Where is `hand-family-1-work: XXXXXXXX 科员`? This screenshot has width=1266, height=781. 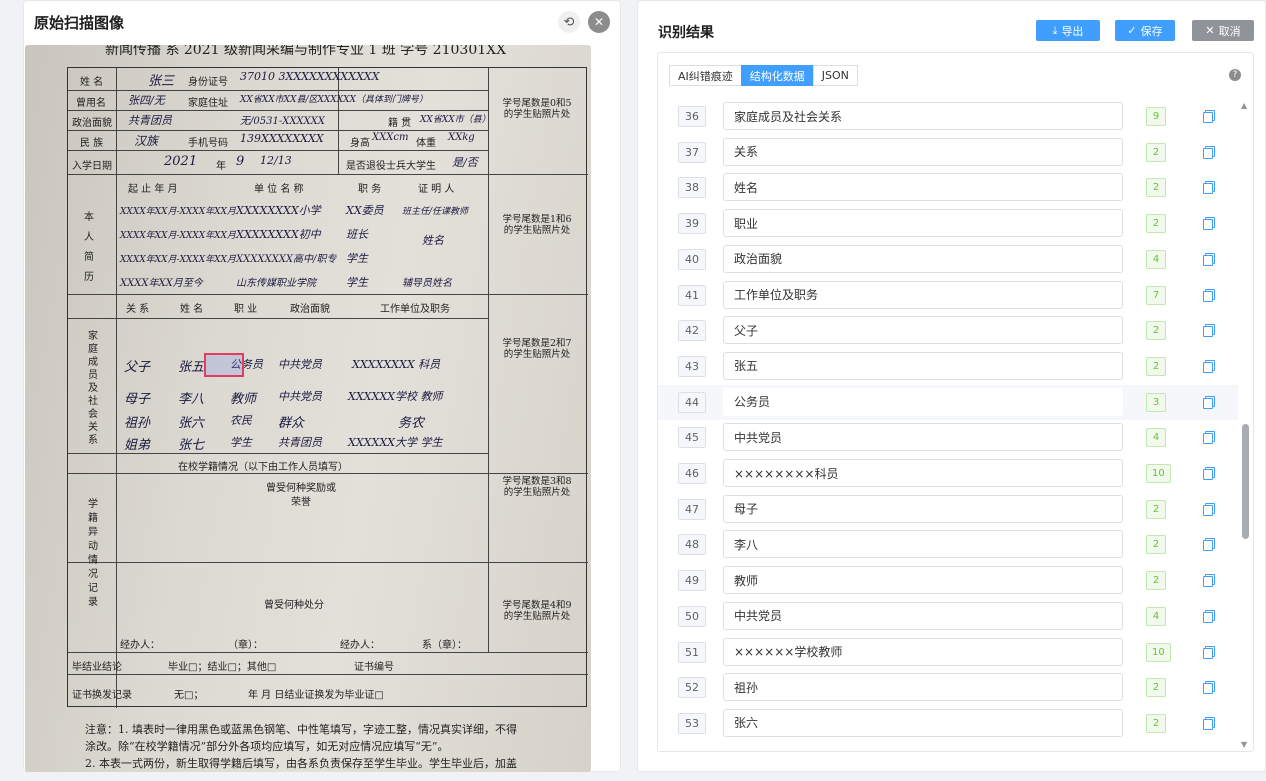 hand-family-1-work: XXXXXXXX 科员 is located at coordinates (396, 364).